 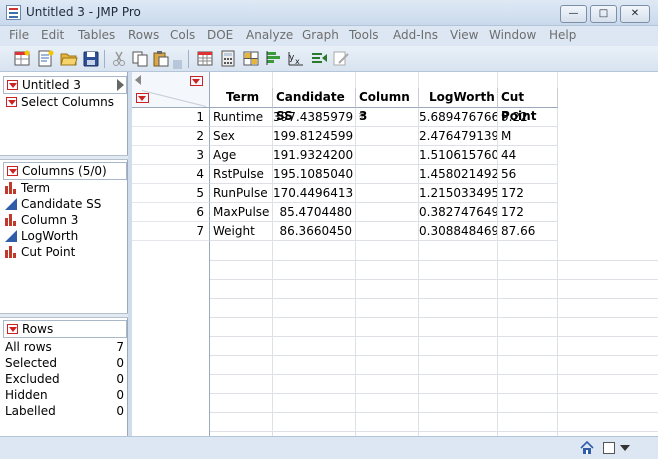 I want to click on table-cell: RstPulse, so click(x=241, y=174).